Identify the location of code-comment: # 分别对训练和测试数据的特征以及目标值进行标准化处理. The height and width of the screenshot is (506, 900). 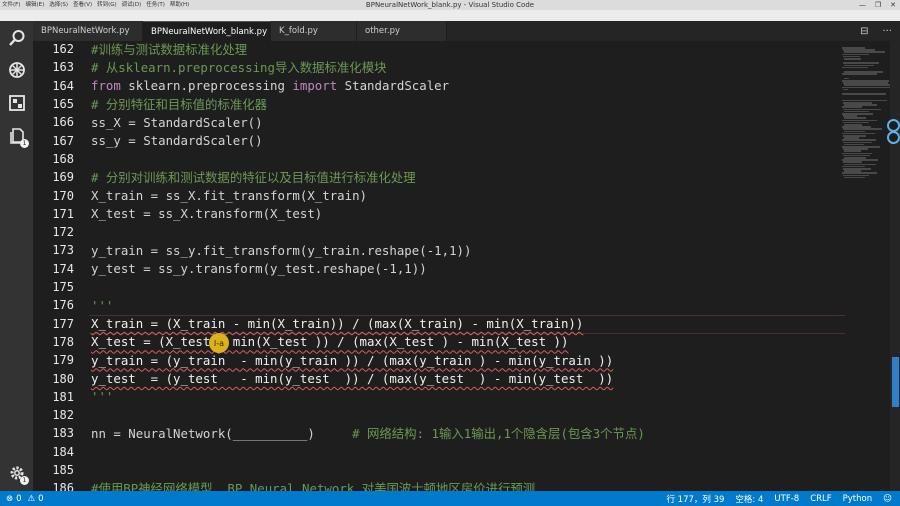
(253, 178).